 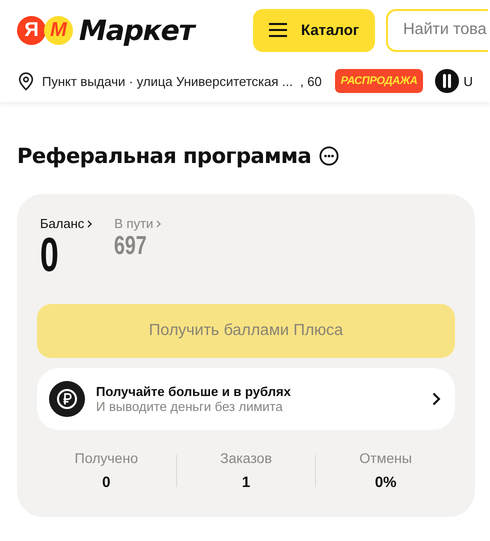 What do you see at coordinates (31, 30) in the screenshot?
I see `logo-ya-badge: Я` at bounding box center [31, 30].